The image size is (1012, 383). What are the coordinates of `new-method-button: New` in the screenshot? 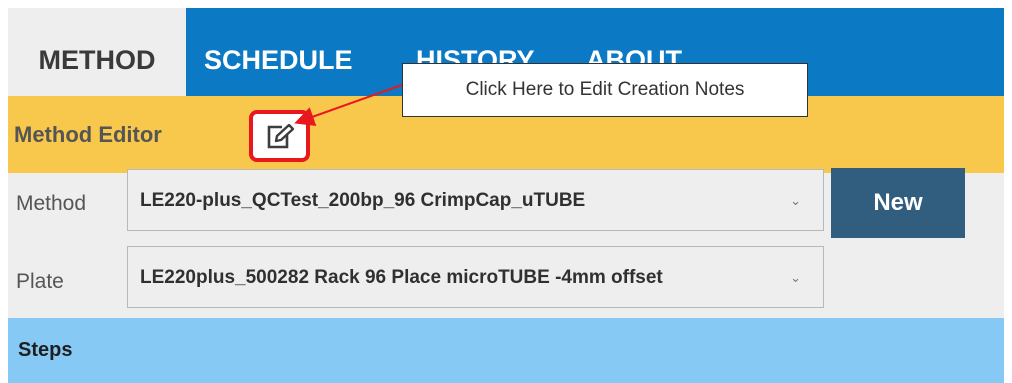 It's located at (898, 203).